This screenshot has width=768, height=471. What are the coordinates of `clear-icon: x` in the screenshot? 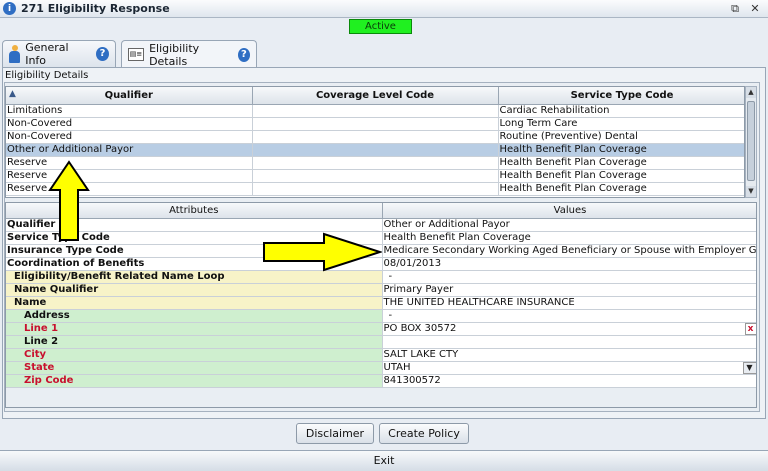 It's located at (750, 328).